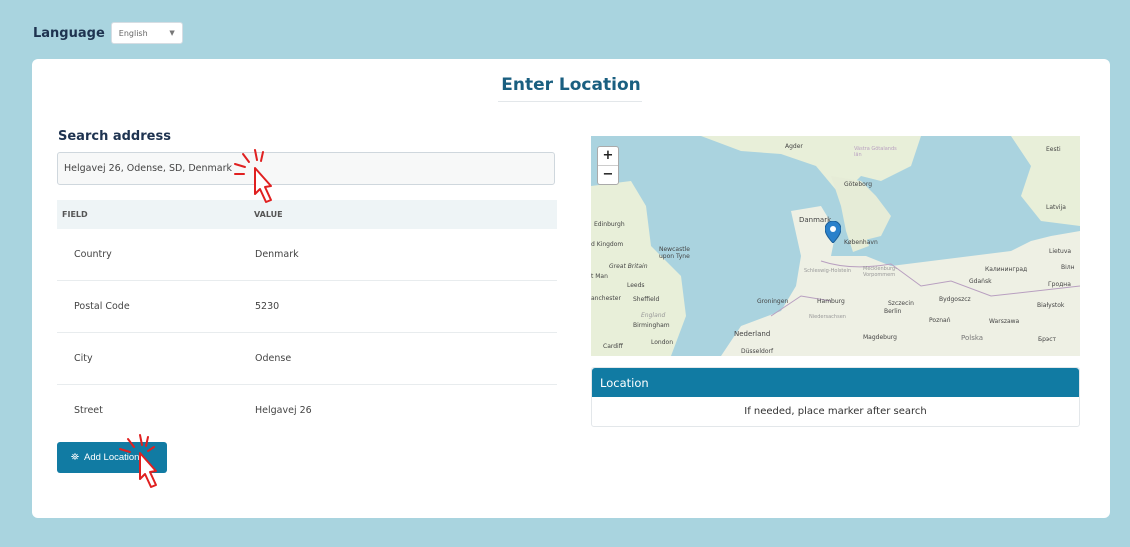 This screenshot has height=547, width=1130. Describe the element at coordinates (1051, 305) in the screenshot. I see `map-label: Białystok` at that location.